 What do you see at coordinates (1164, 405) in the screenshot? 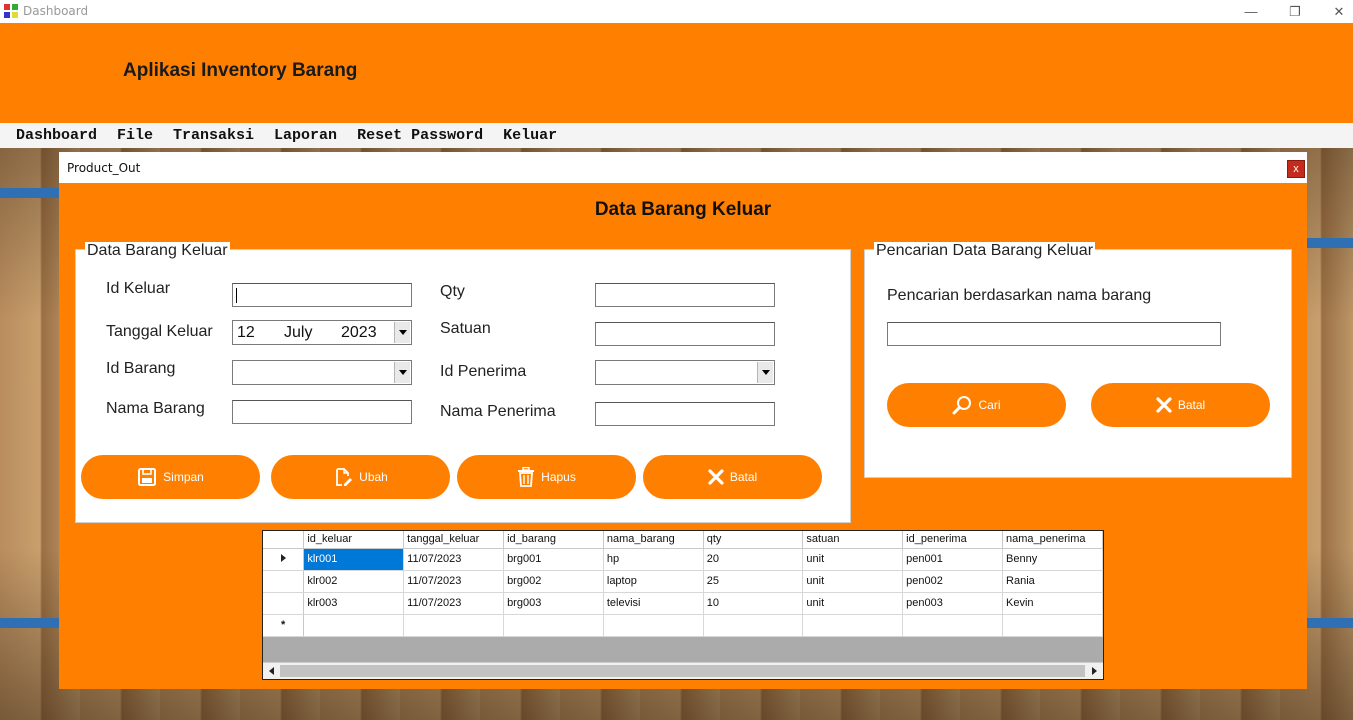
I see `close-icon` at bounding box center [1164, 405].